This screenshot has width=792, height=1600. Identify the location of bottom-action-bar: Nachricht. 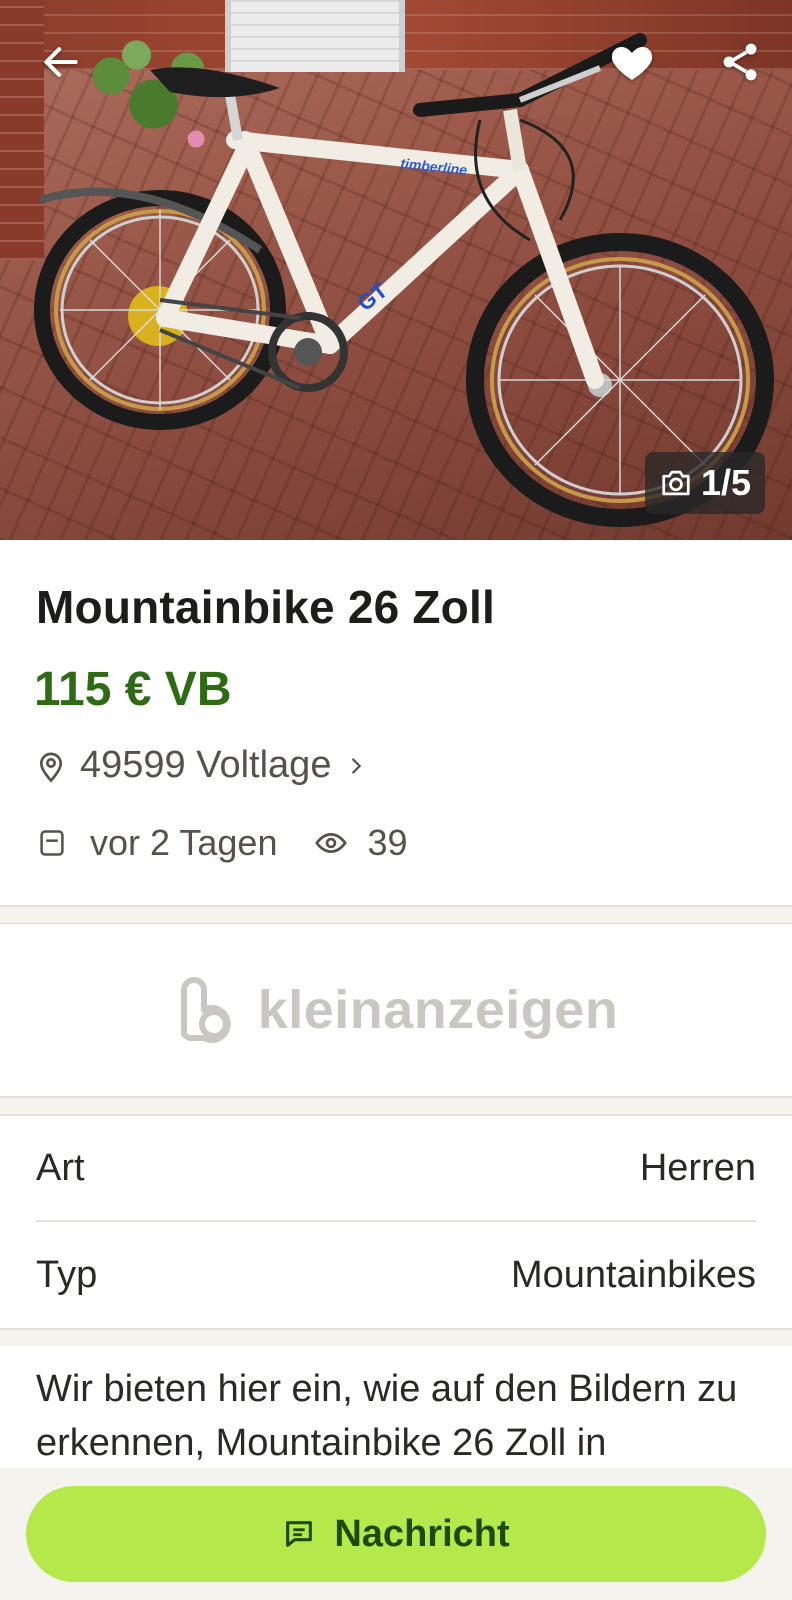
(396, 1534).